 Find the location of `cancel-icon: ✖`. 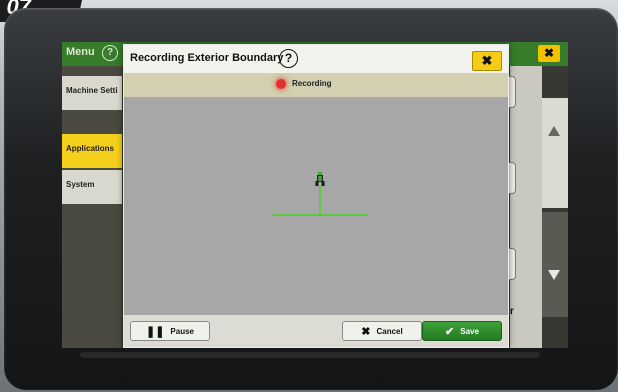

cancel-icon: ✖ is located at coordinates (366, 331).